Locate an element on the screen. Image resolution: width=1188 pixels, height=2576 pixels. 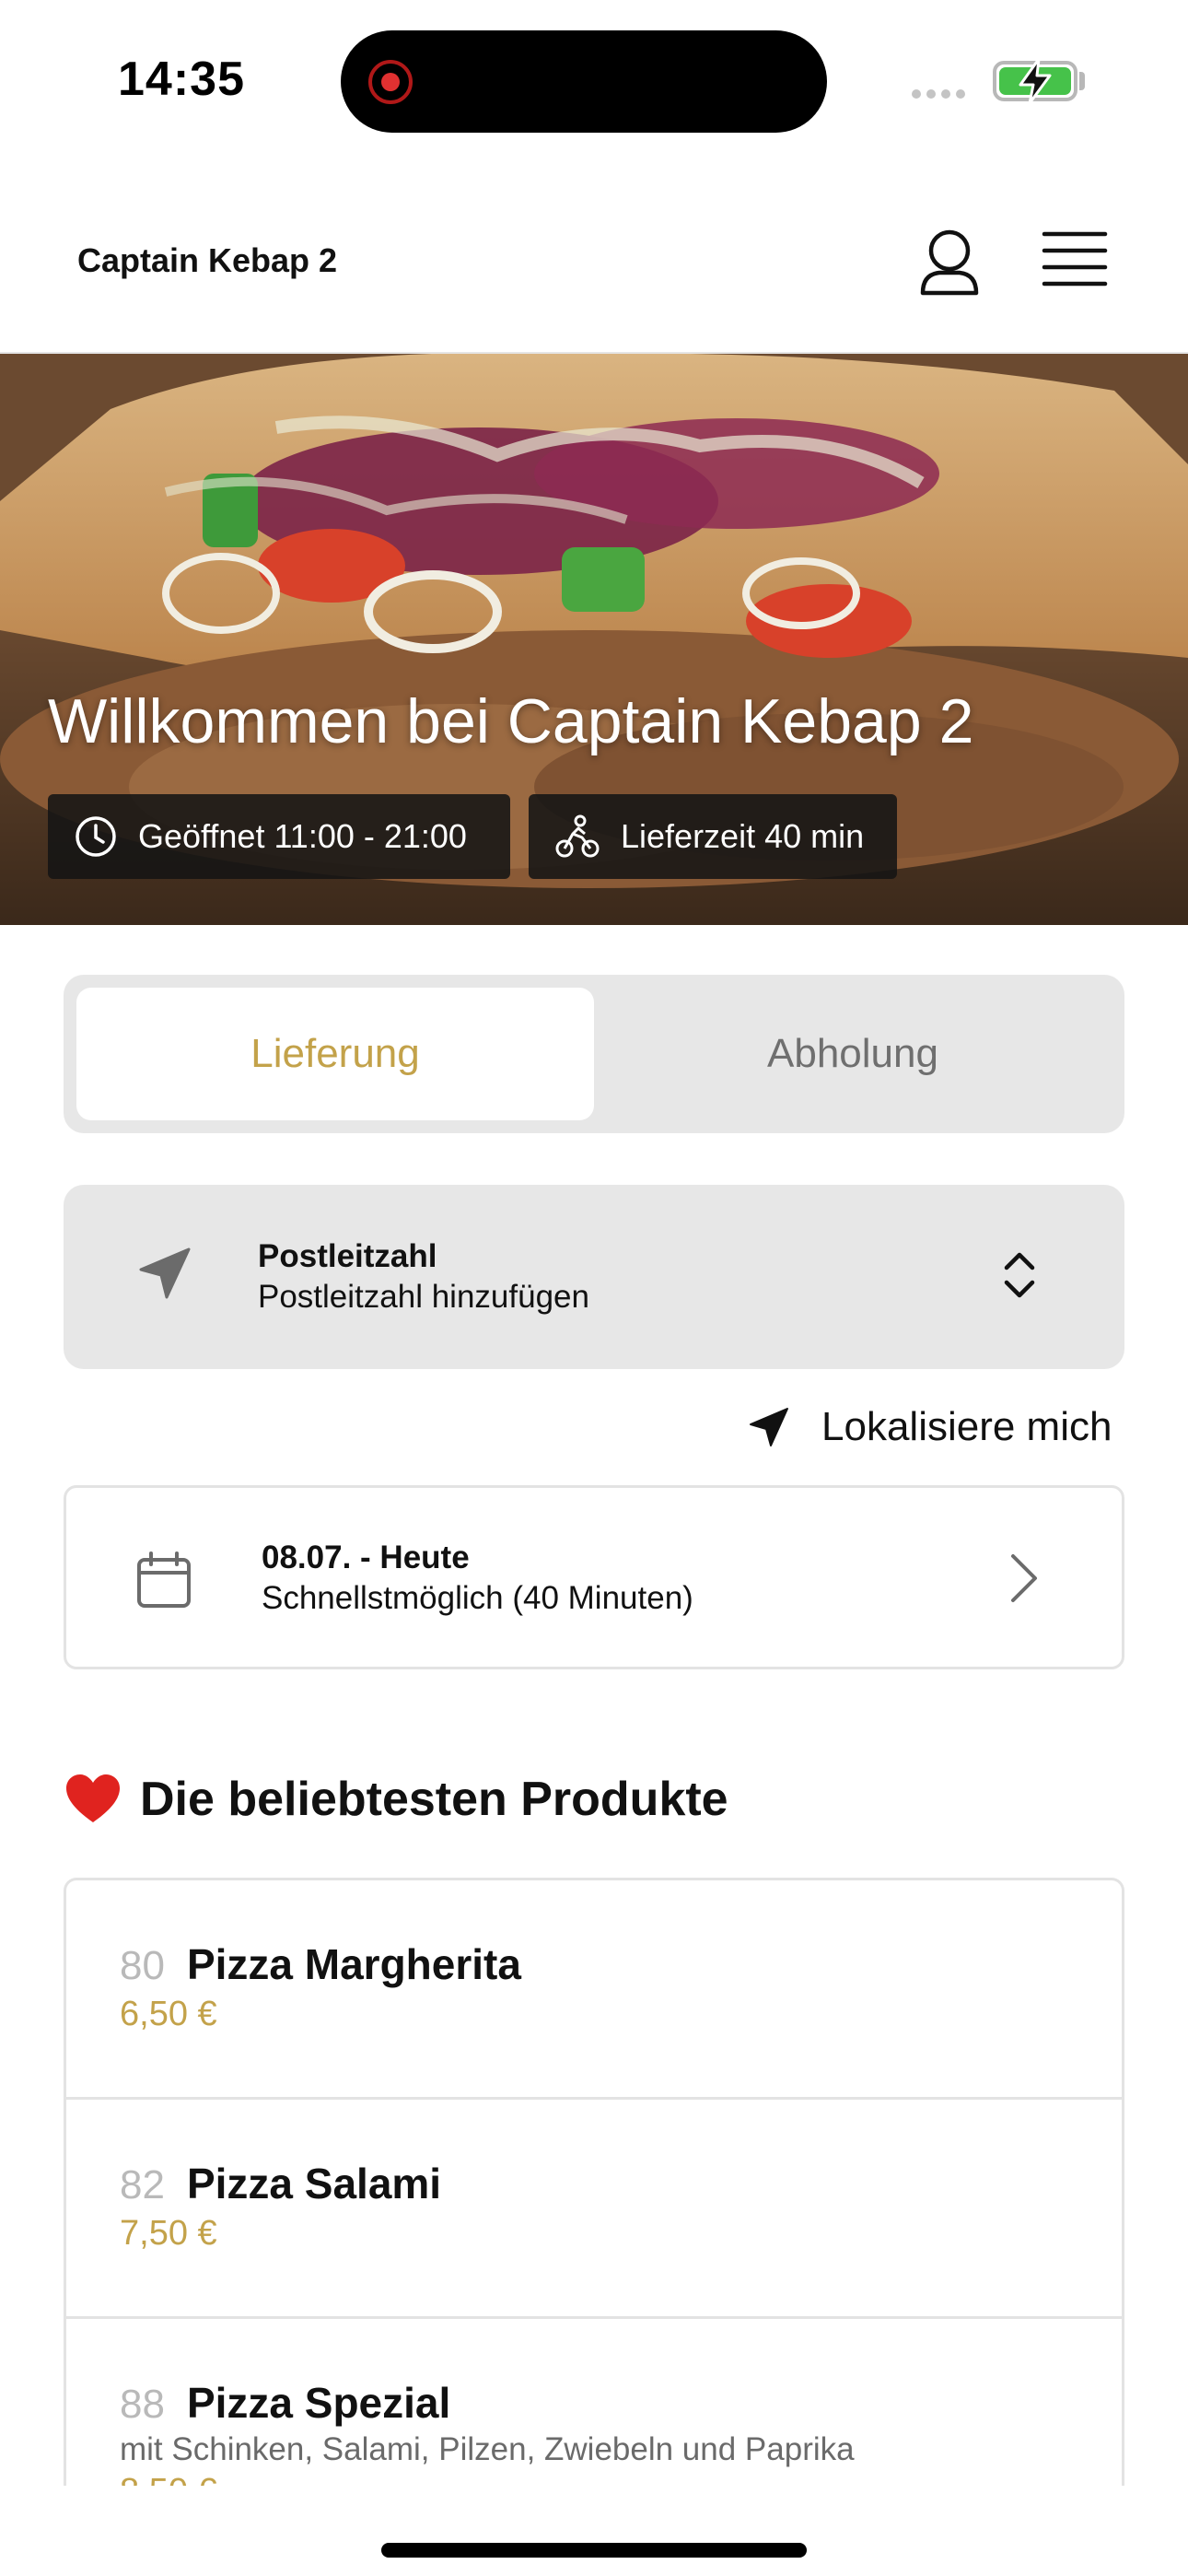
app-header: Captain Kebap 2 is located at coordinates (594, 267).